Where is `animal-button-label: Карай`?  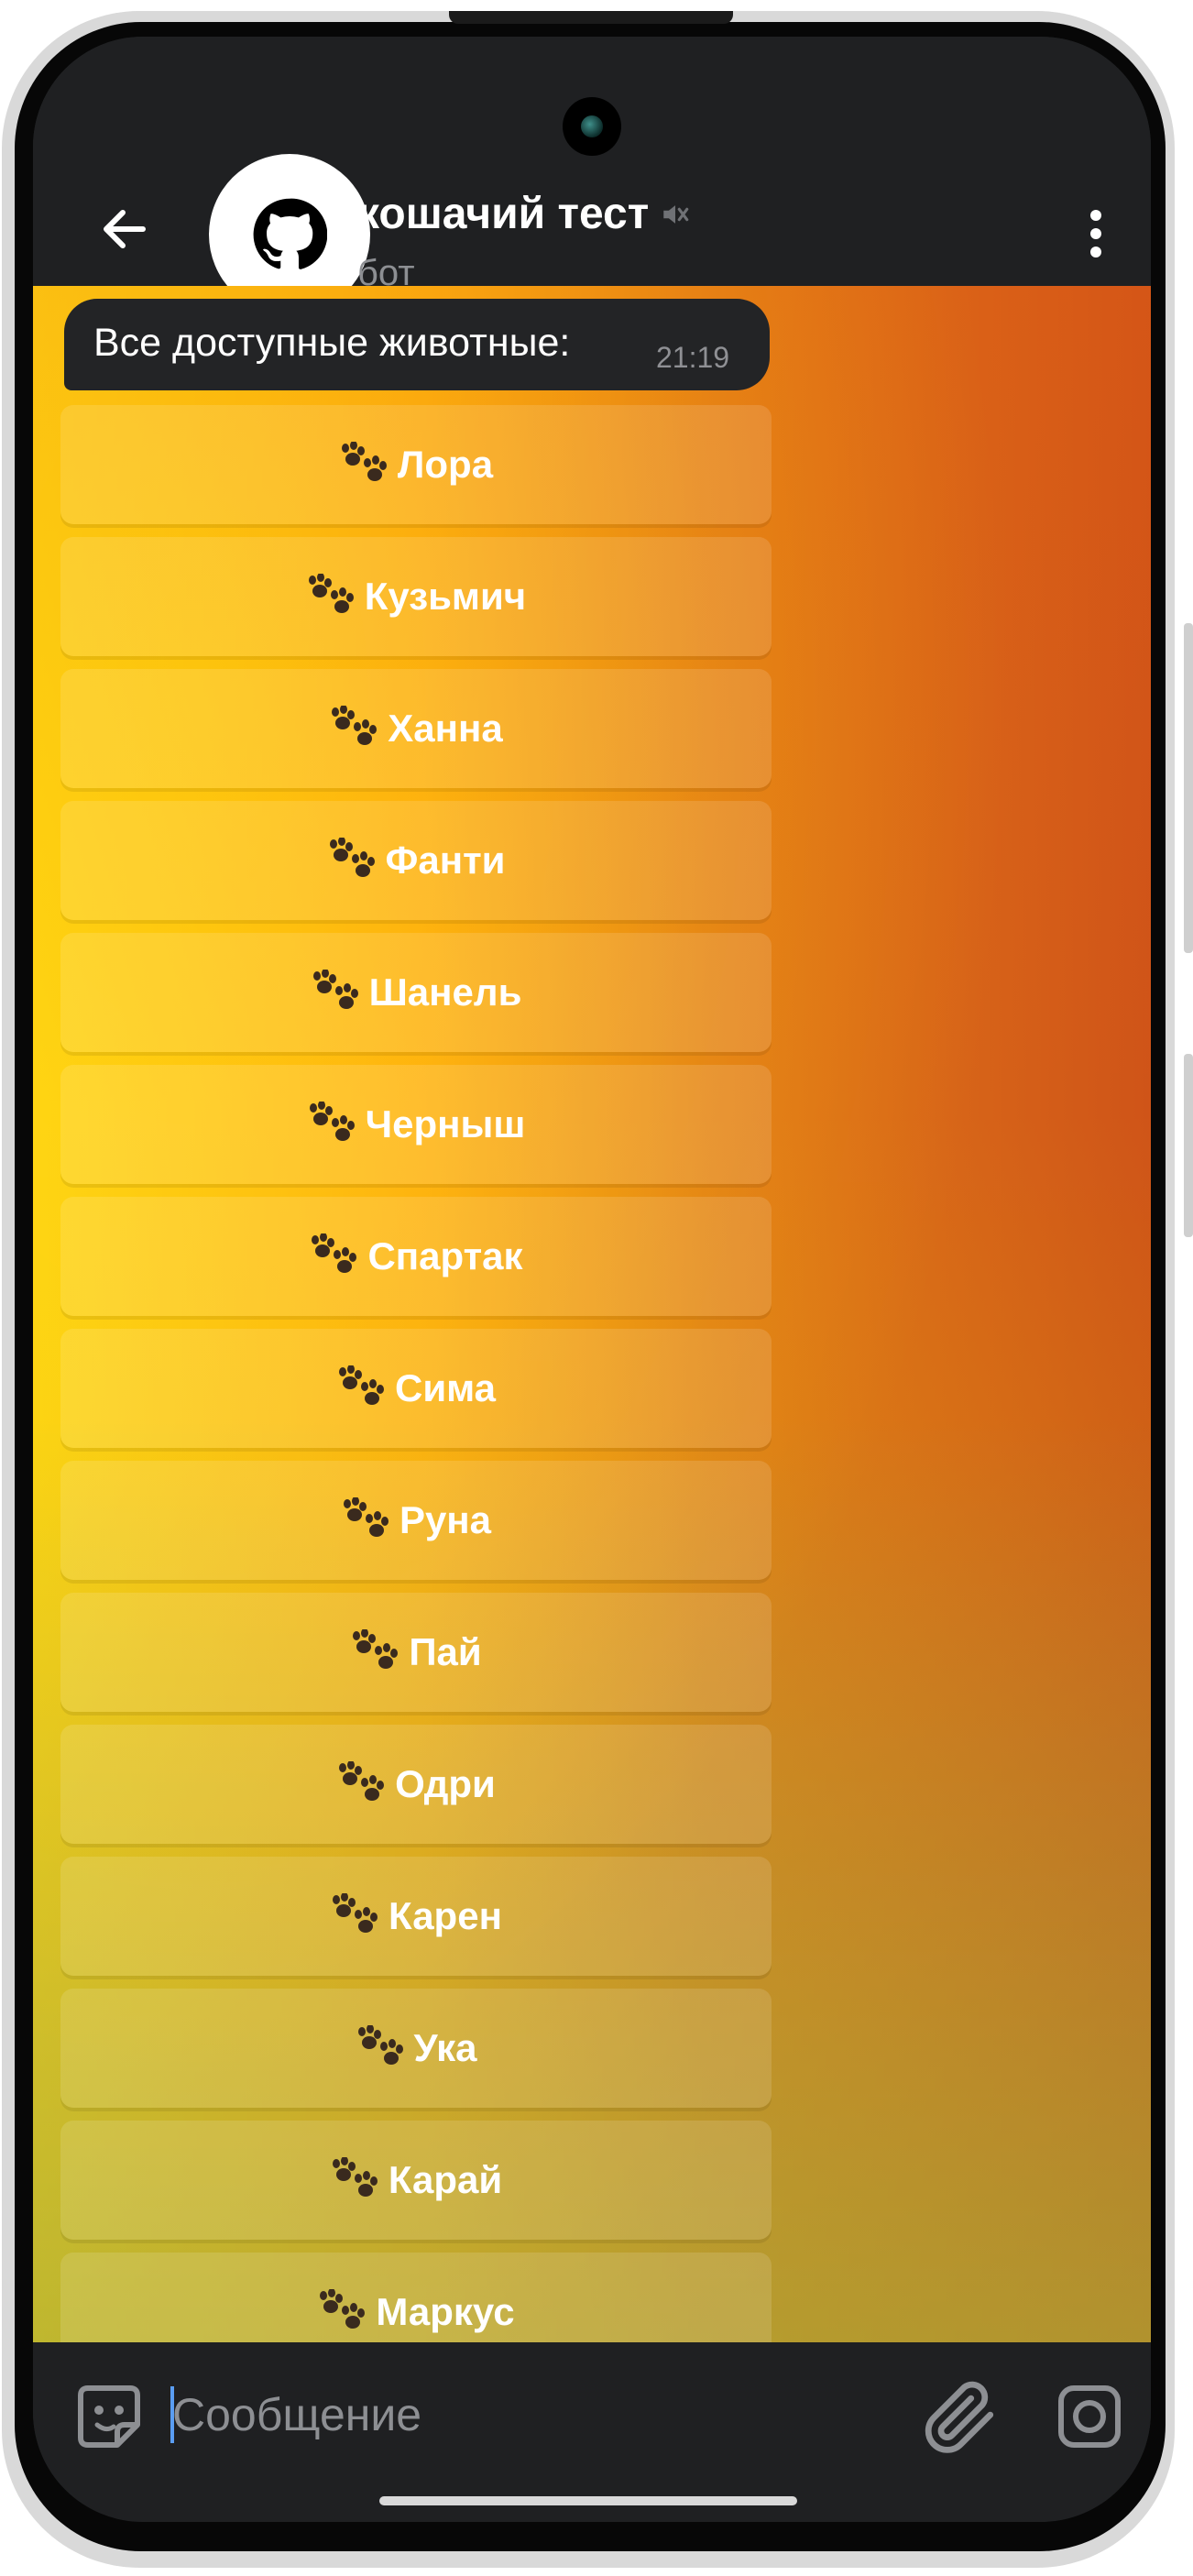 animal-button-label: Карай is located at coordinates (445, 2179).